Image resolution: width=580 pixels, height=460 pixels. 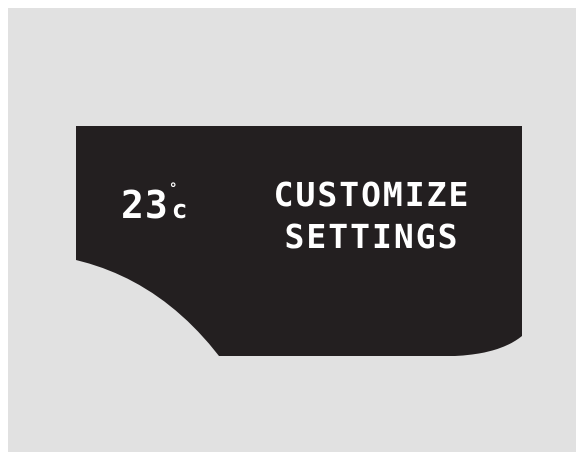 I want to click on degree-symbol: °, so click(x=173, y=189).